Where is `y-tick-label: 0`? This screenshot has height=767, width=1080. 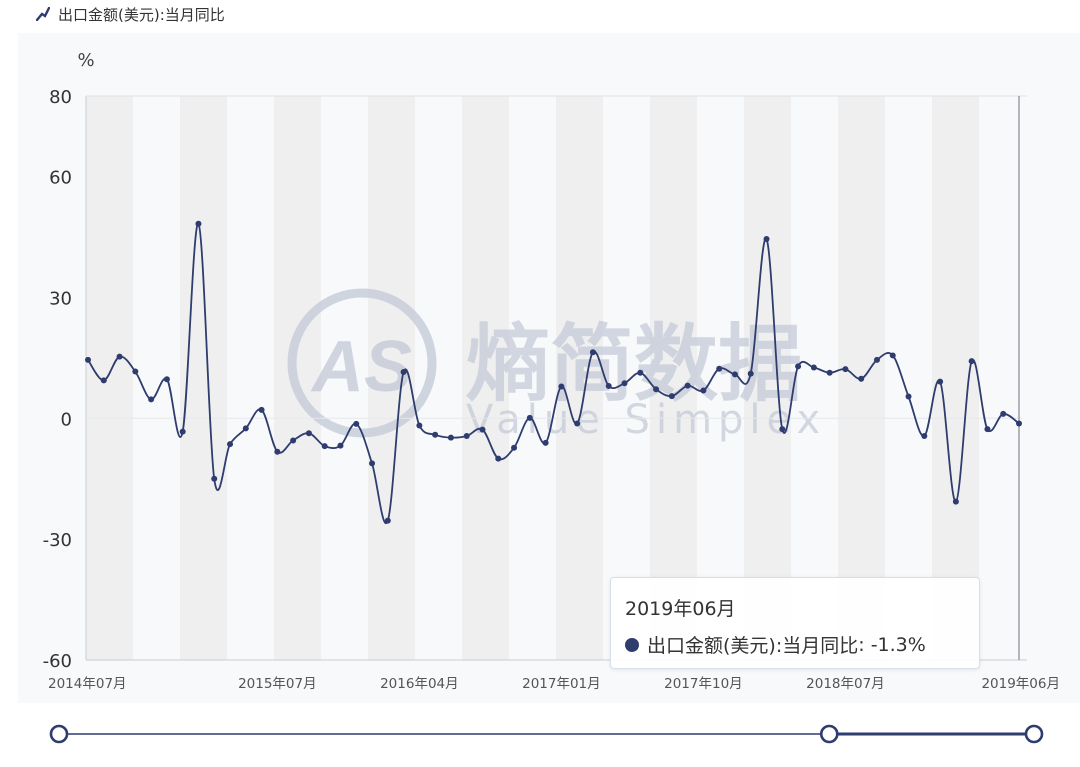
y-tick-label: 0 is located at coordinates (66, 419).